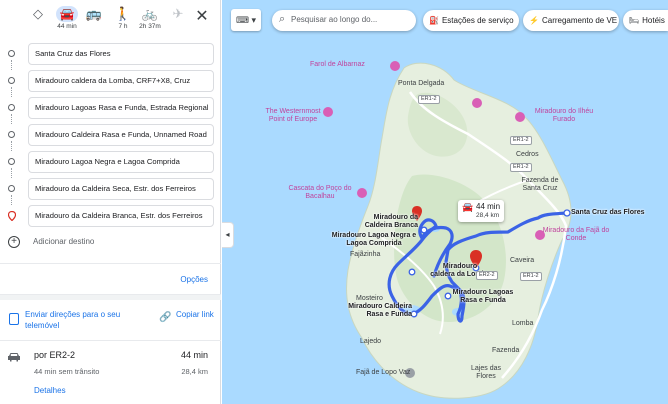  I want to click on send-to-phone-icon, so click(14, 319).